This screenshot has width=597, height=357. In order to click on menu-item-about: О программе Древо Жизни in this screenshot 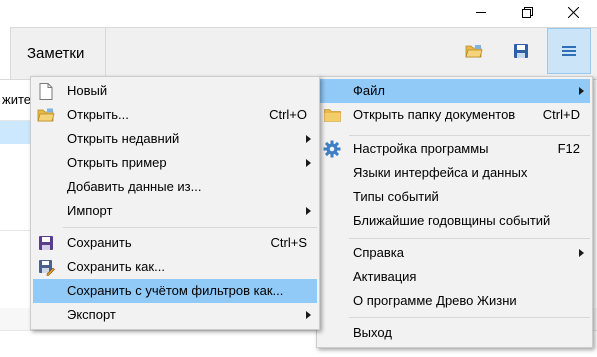, I will do `click(454, 301)`.